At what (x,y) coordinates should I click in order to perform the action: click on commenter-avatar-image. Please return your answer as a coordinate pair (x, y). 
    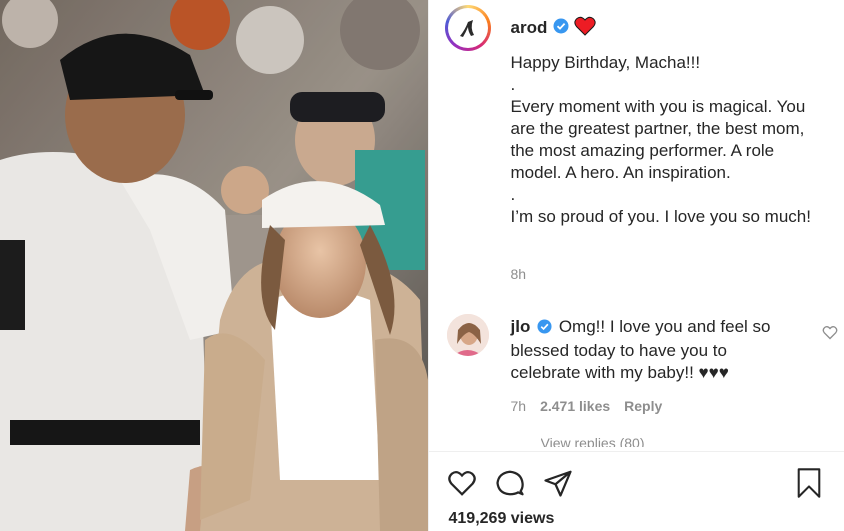
    Looking at the image, I should click on (467, 335).